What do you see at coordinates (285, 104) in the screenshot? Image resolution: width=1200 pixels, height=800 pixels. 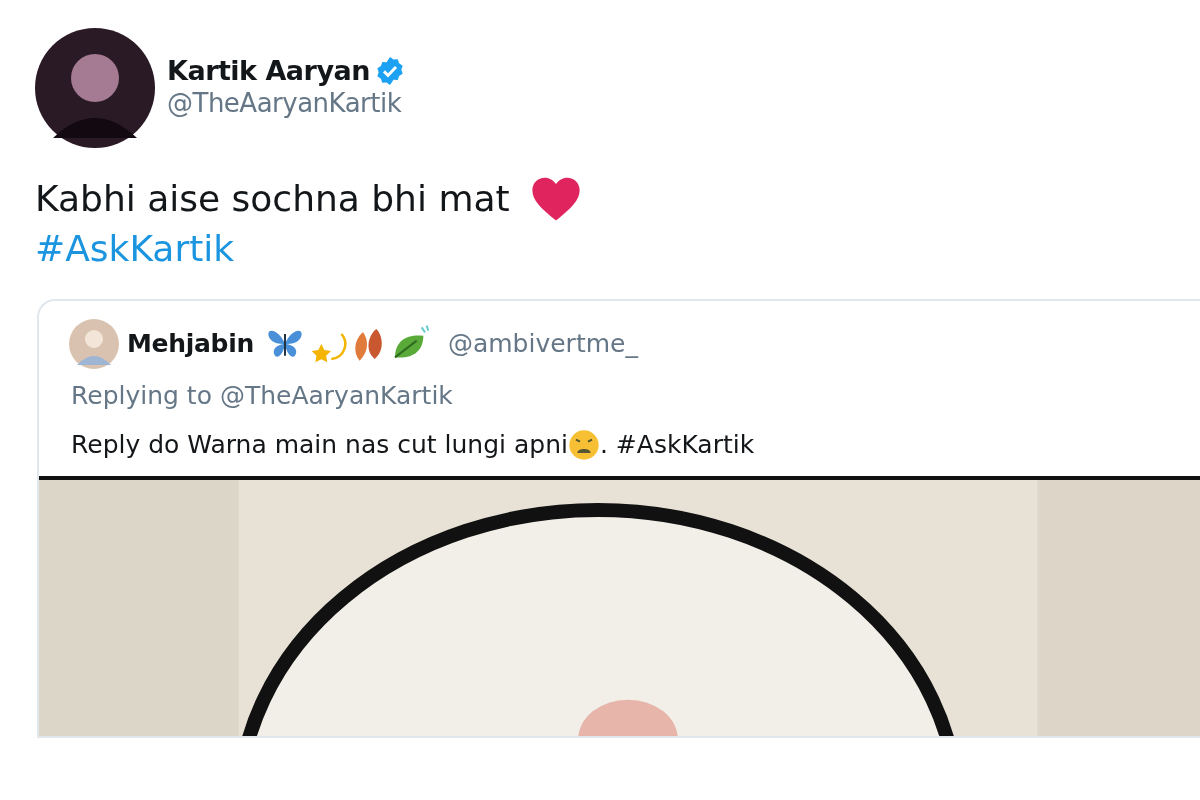 I see `author-handle: @TheAaryanKartik` at bounding box center [285, 104].